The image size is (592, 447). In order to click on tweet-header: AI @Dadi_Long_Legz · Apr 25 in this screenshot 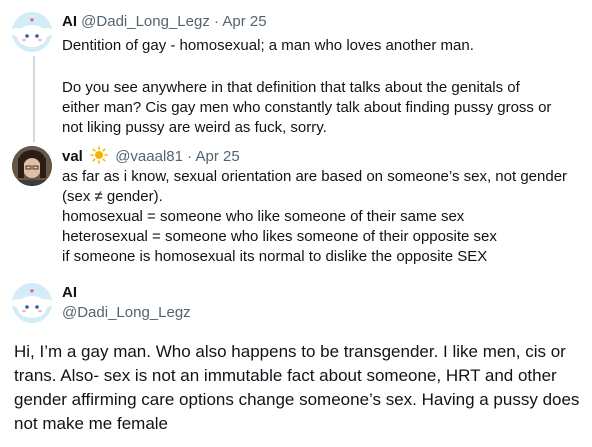, I will do `click(164, 22)`.